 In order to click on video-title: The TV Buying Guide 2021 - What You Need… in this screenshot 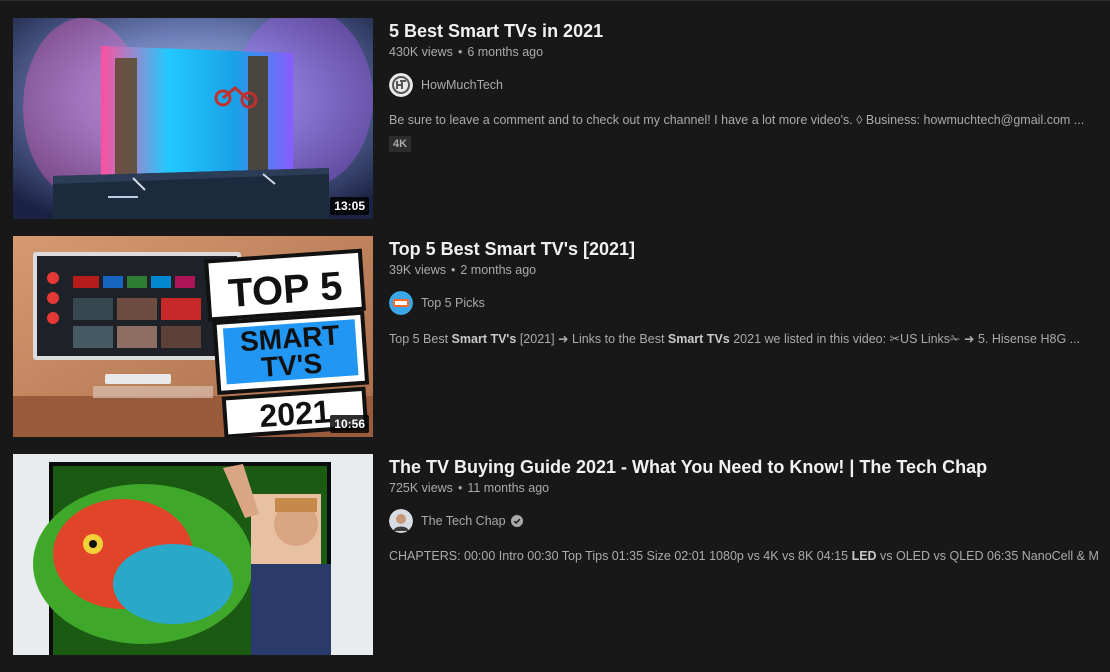, I will do `click(744, 467)`.